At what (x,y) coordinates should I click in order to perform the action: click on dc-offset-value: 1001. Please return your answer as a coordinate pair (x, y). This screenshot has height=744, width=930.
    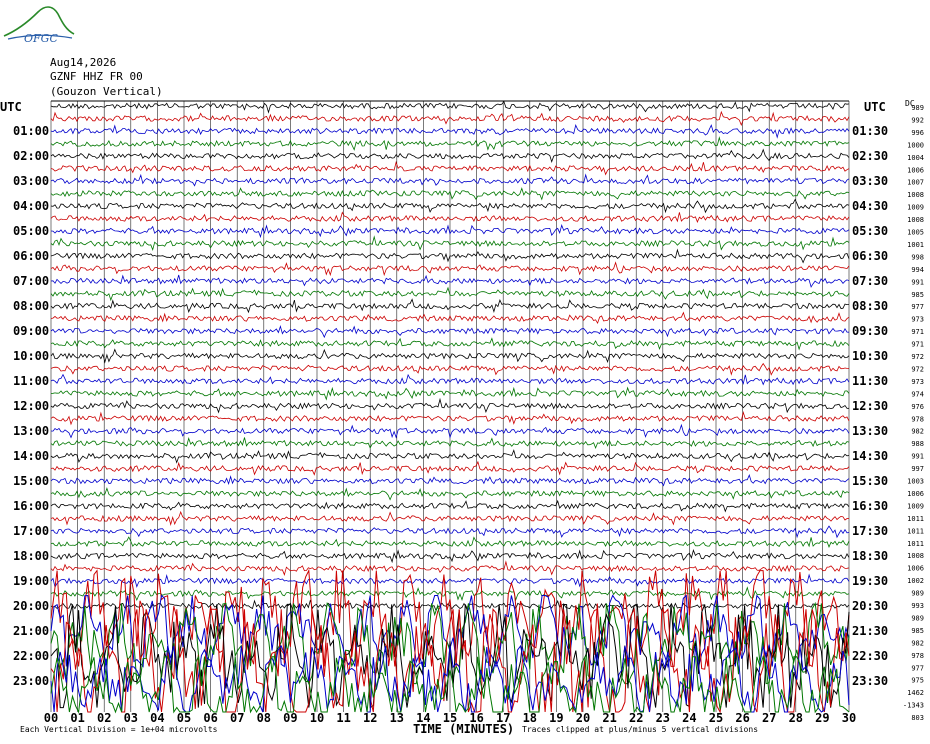
    Looking at the image, I should click on (915, 245).